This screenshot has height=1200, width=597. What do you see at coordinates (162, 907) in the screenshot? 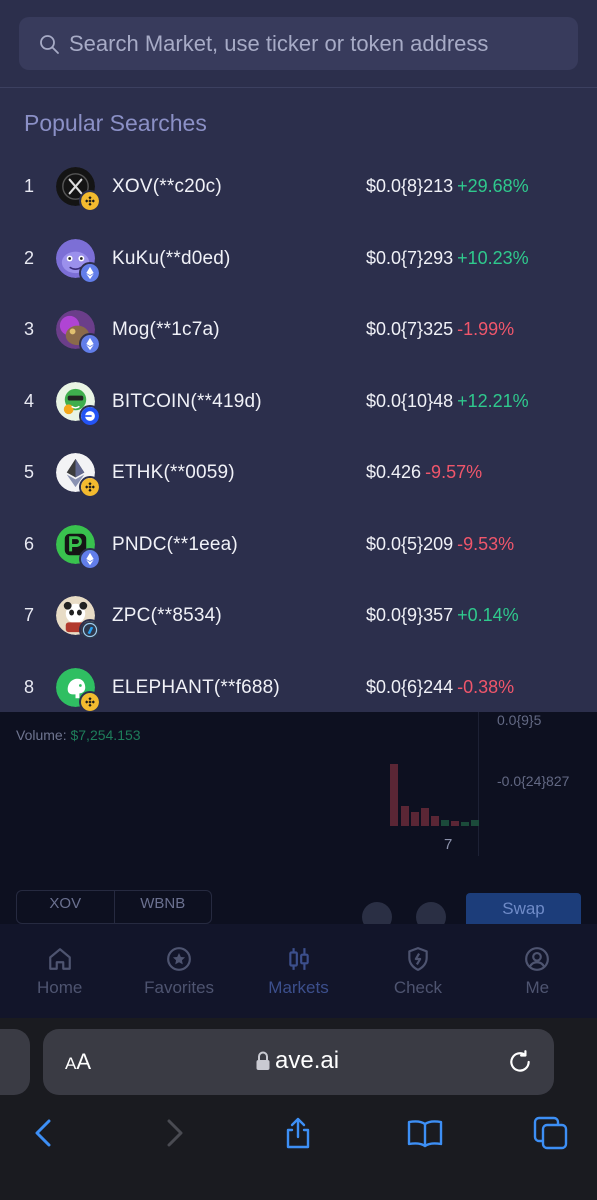
I see `pair-token-b: WBNB` at bounding box center [162, 907].